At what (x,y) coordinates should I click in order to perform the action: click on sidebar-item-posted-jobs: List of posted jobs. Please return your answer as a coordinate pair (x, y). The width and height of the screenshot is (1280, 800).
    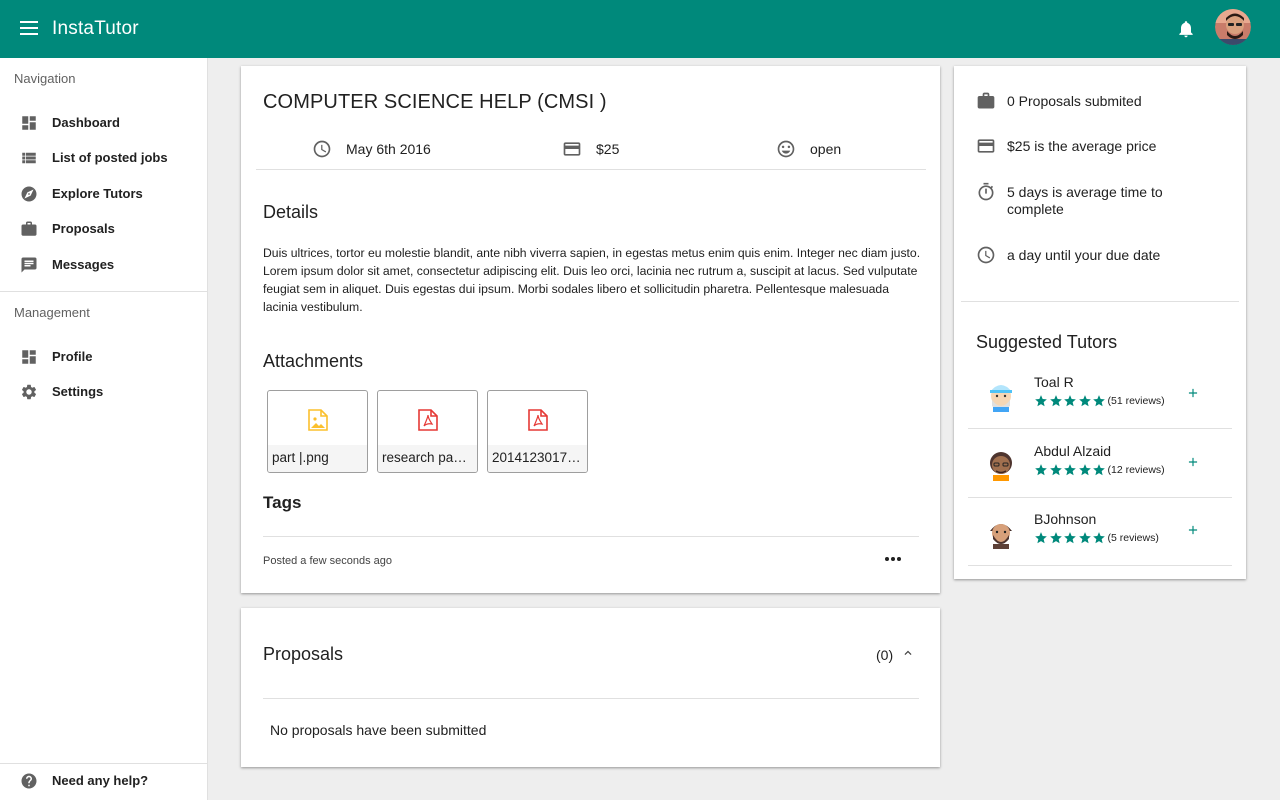
    Looking at the image, I should click on (103, 158).